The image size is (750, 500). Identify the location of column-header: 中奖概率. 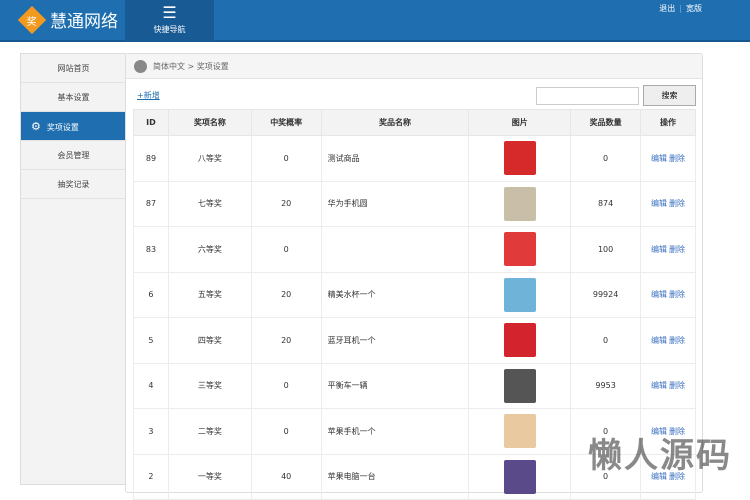
(286, 122).